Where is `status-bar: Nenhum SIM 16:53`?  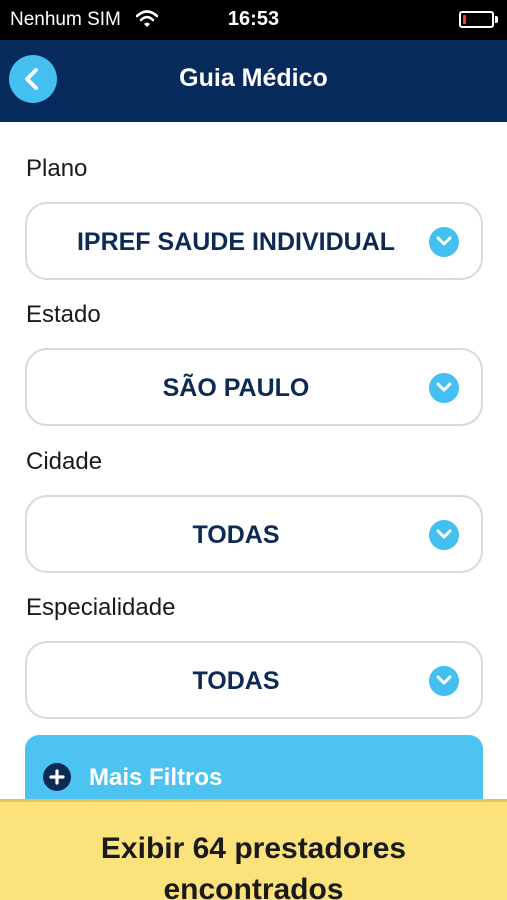
status-bar: Nenhum SIM 16:53 is located at coordinates (253, 20).